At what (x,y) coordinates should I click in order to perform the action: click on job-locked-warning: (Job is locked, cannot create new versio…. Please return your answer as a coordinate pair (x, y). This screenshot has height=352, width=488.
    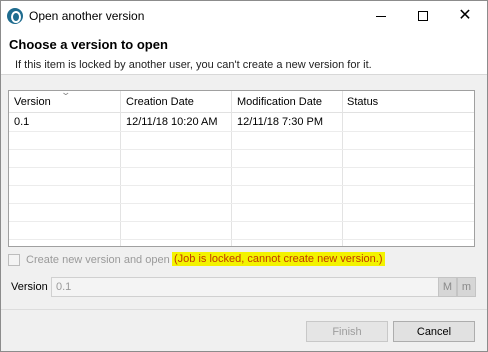
    Looking at the image, I should click on (278, 259).